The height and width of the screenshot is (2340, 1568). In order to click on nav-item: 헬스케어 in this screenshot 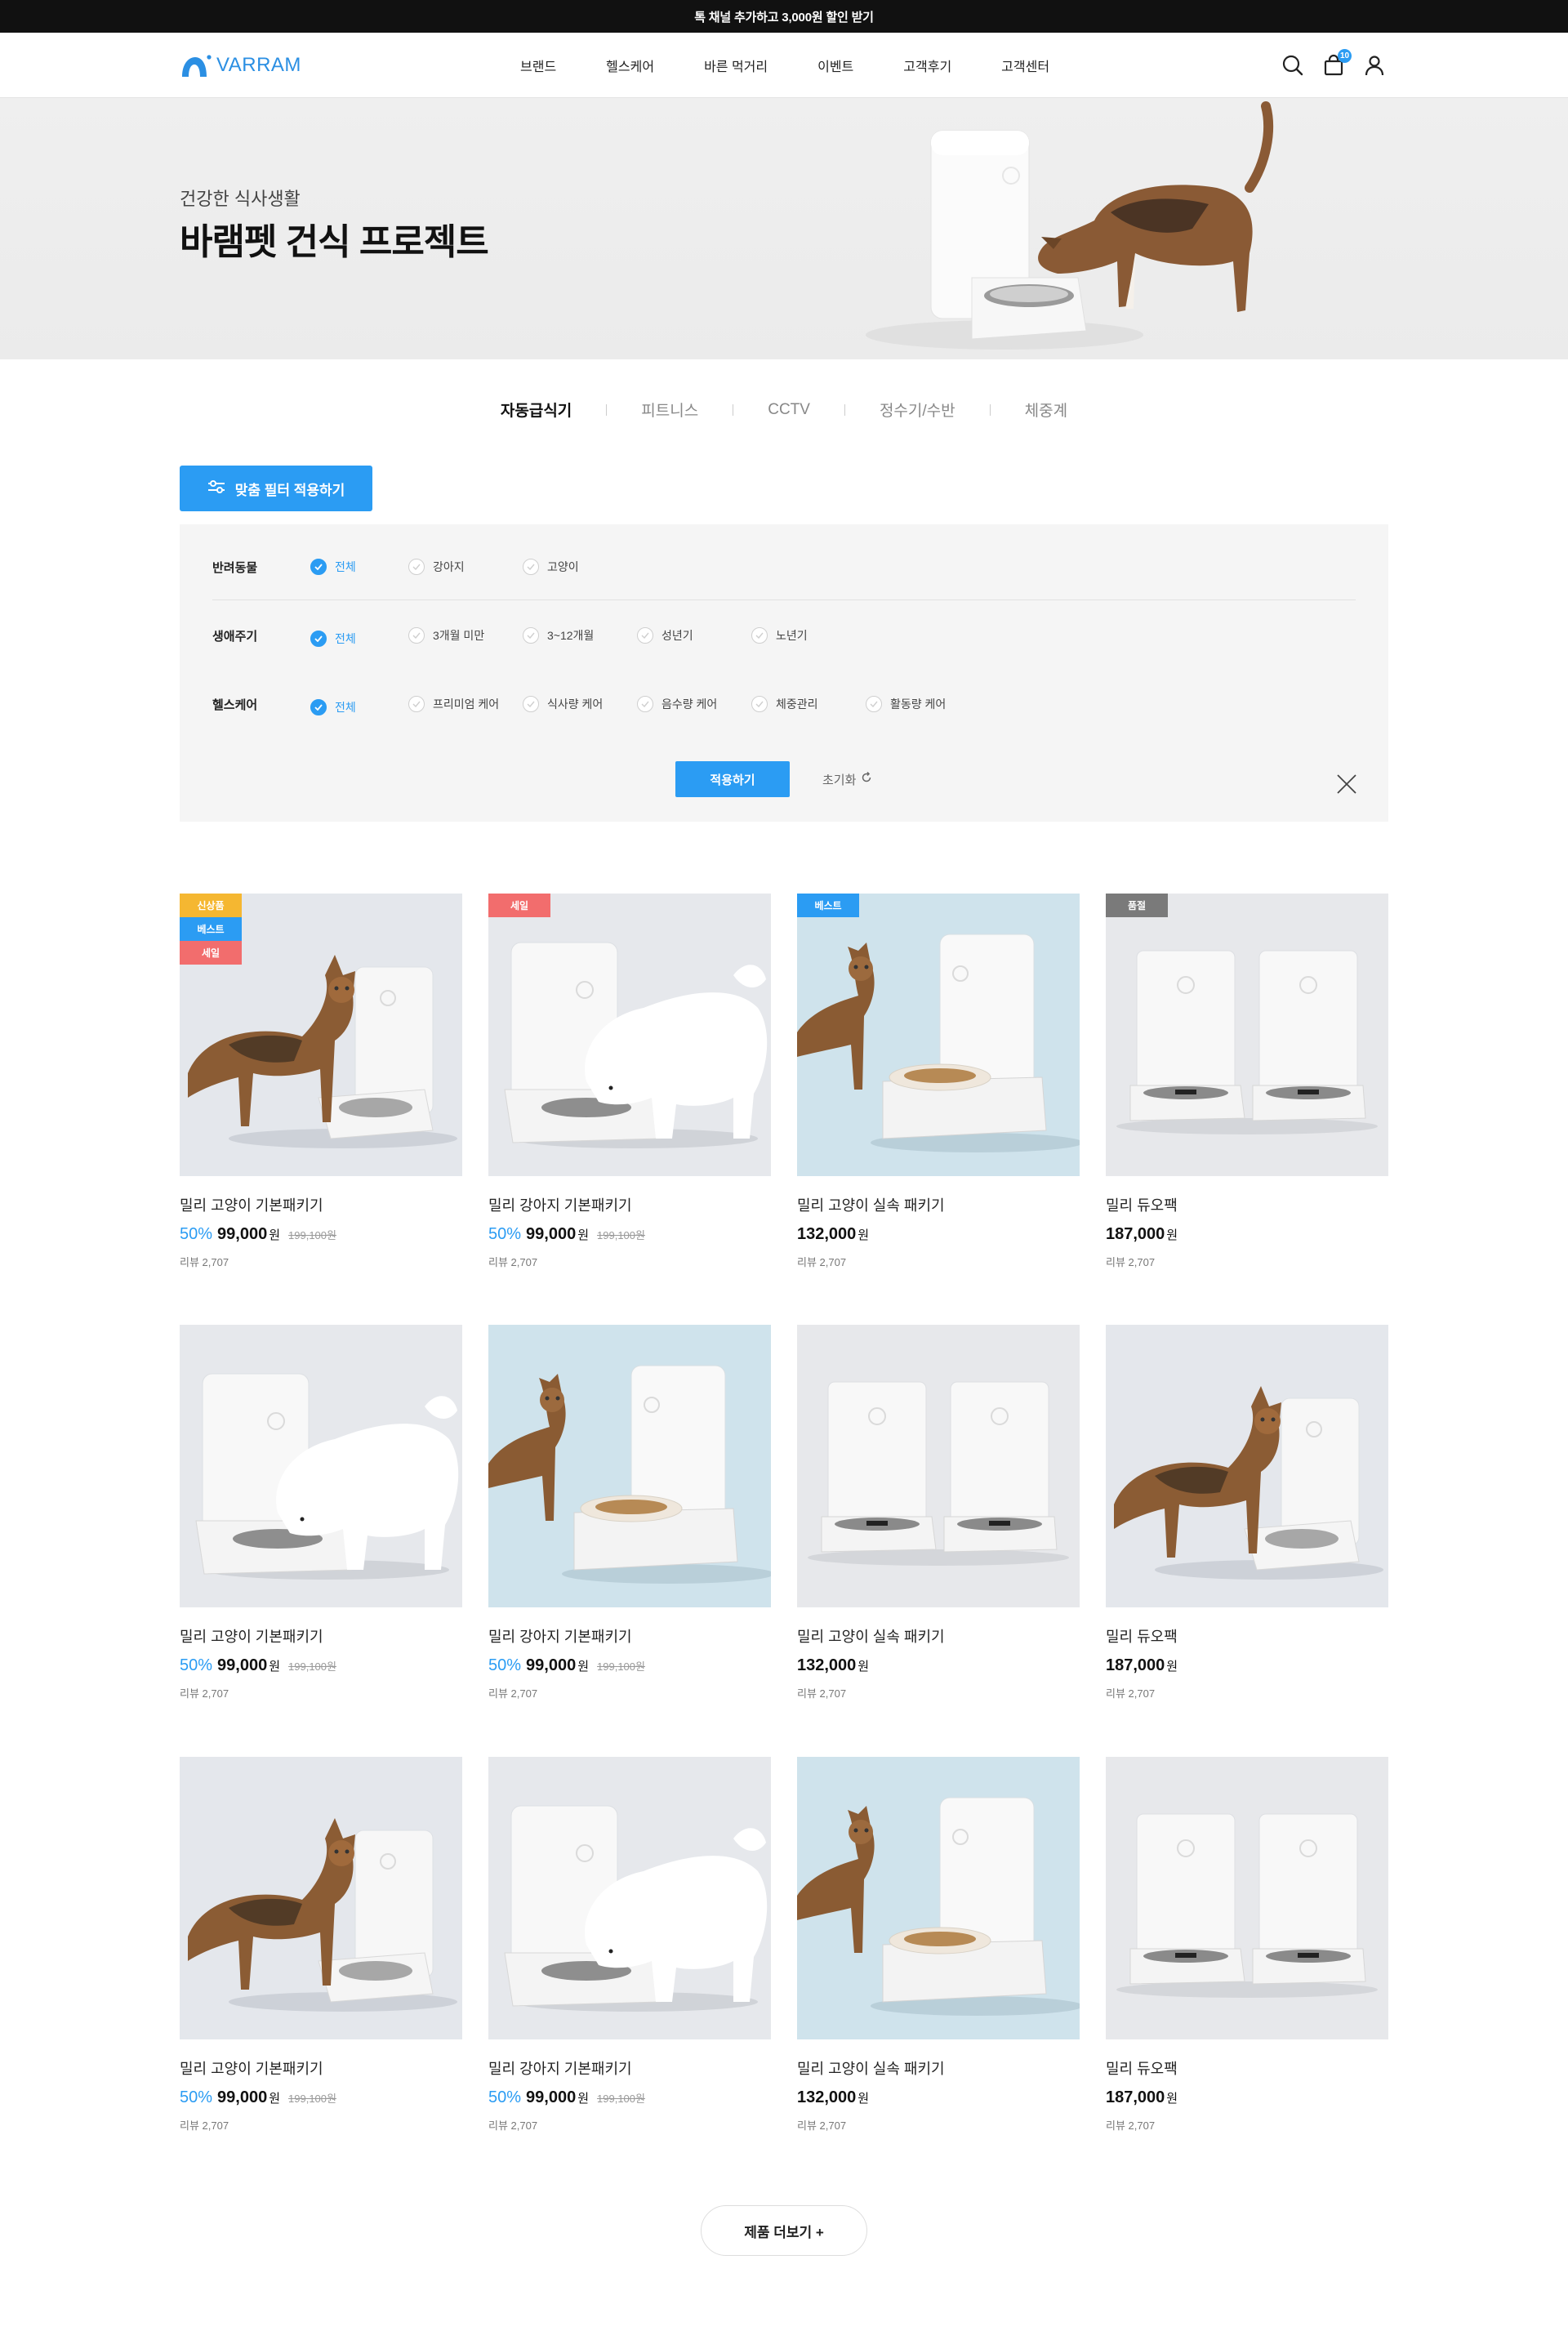, I will do `click(630, 65)`.